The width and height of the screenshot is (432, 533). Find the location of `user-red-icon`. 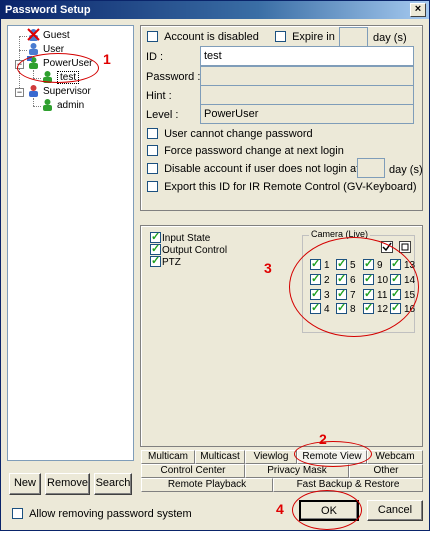

user-red-icon is located at coordinates (33, 90).